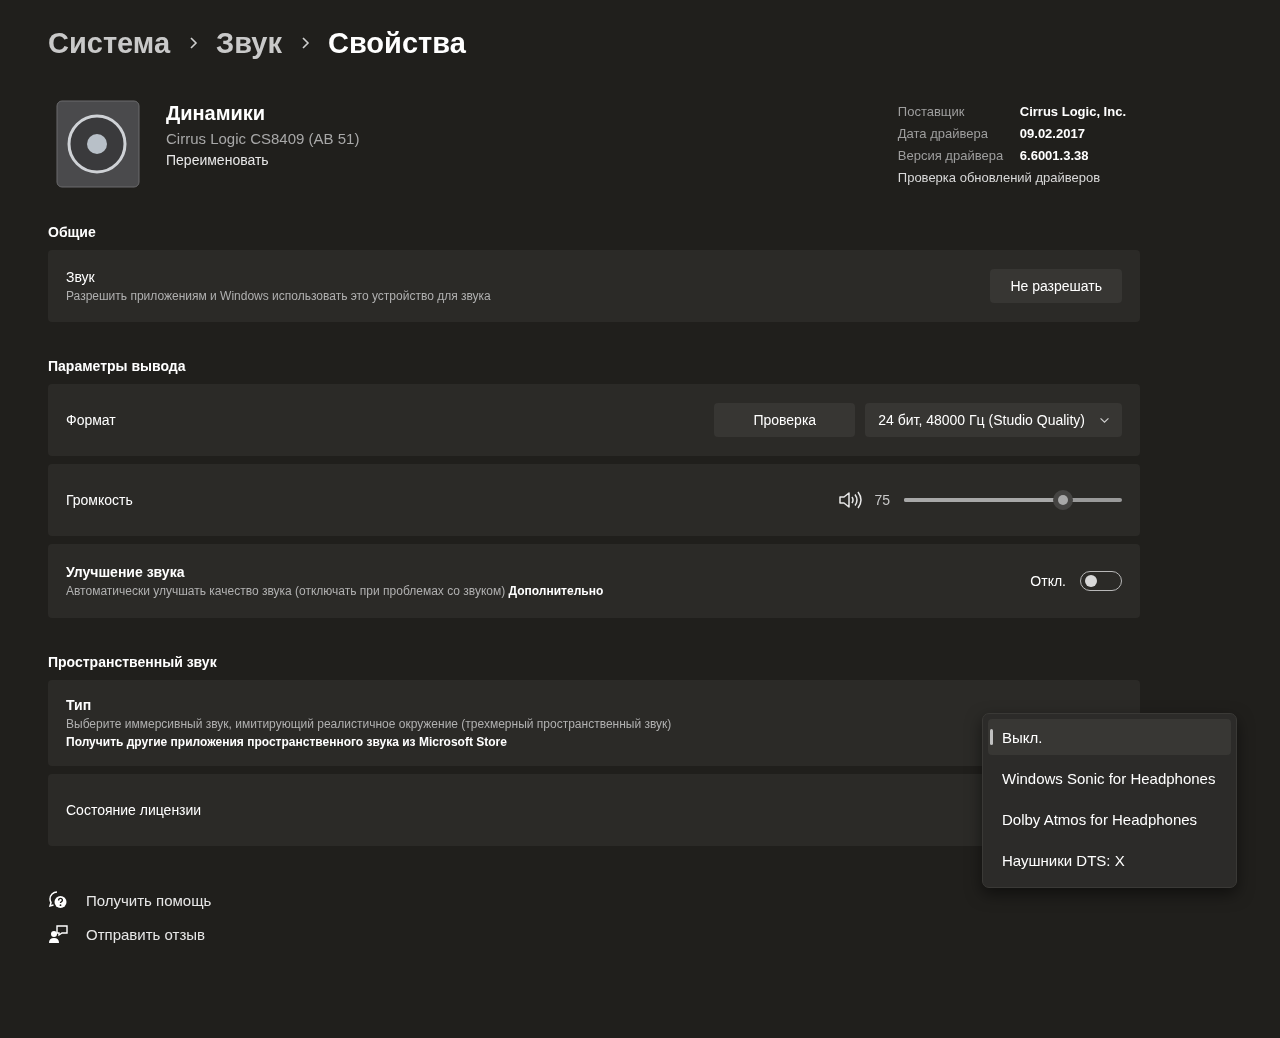 This screenshot has height=1038, width=1280. Describe the element at coordinates (369, 724) in the screenshot. I see `setting-description: Выберите иммерсивный звук, имитирующий реалистичное окружение (трехмерный пространственный звук)` at that location.